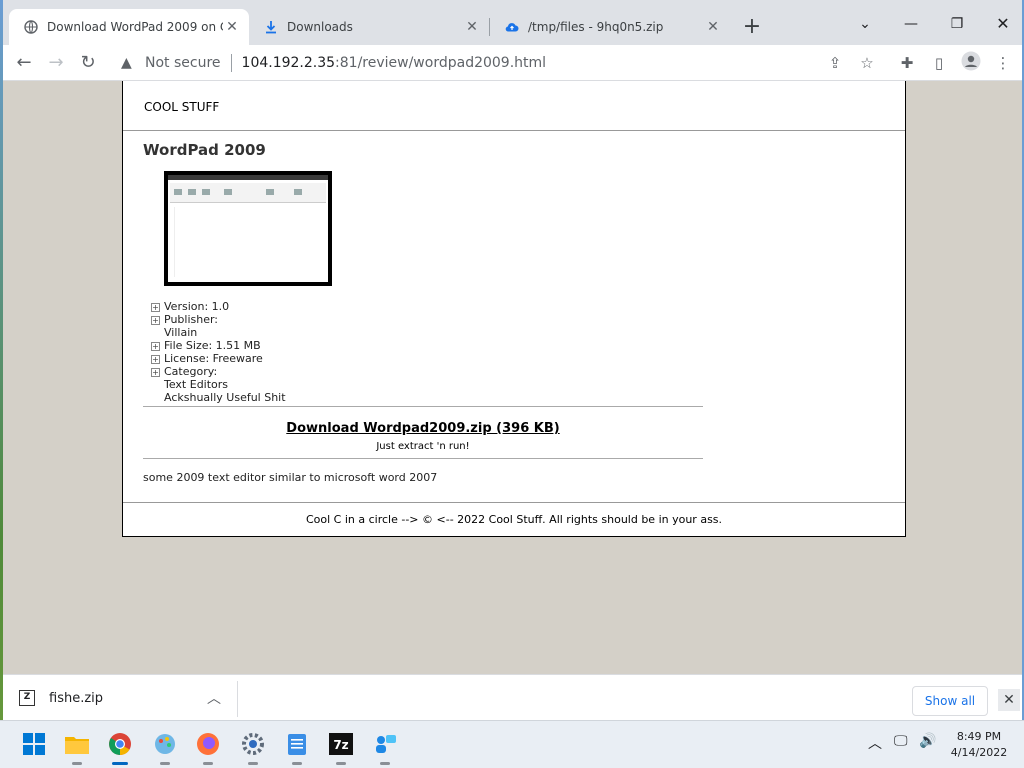 This screenshot has height=768, width=1024. I want to click on site-header: COOL STUFF, so click(514, 106).